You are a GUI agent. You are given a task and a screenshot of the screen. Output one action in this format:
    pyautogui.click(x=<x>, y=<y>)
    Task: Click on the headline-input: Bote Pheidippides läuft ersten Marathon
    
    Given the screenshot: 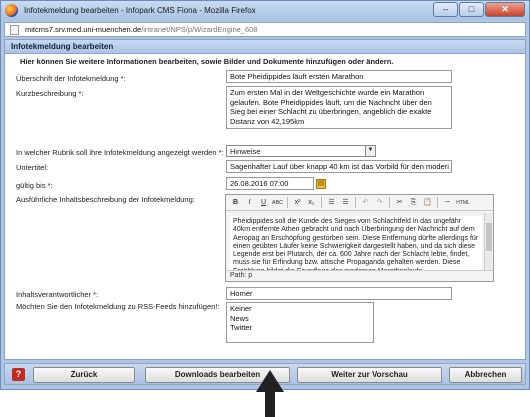 What is the action you would take?
    pyautogui.click(x=339, y=76)
    